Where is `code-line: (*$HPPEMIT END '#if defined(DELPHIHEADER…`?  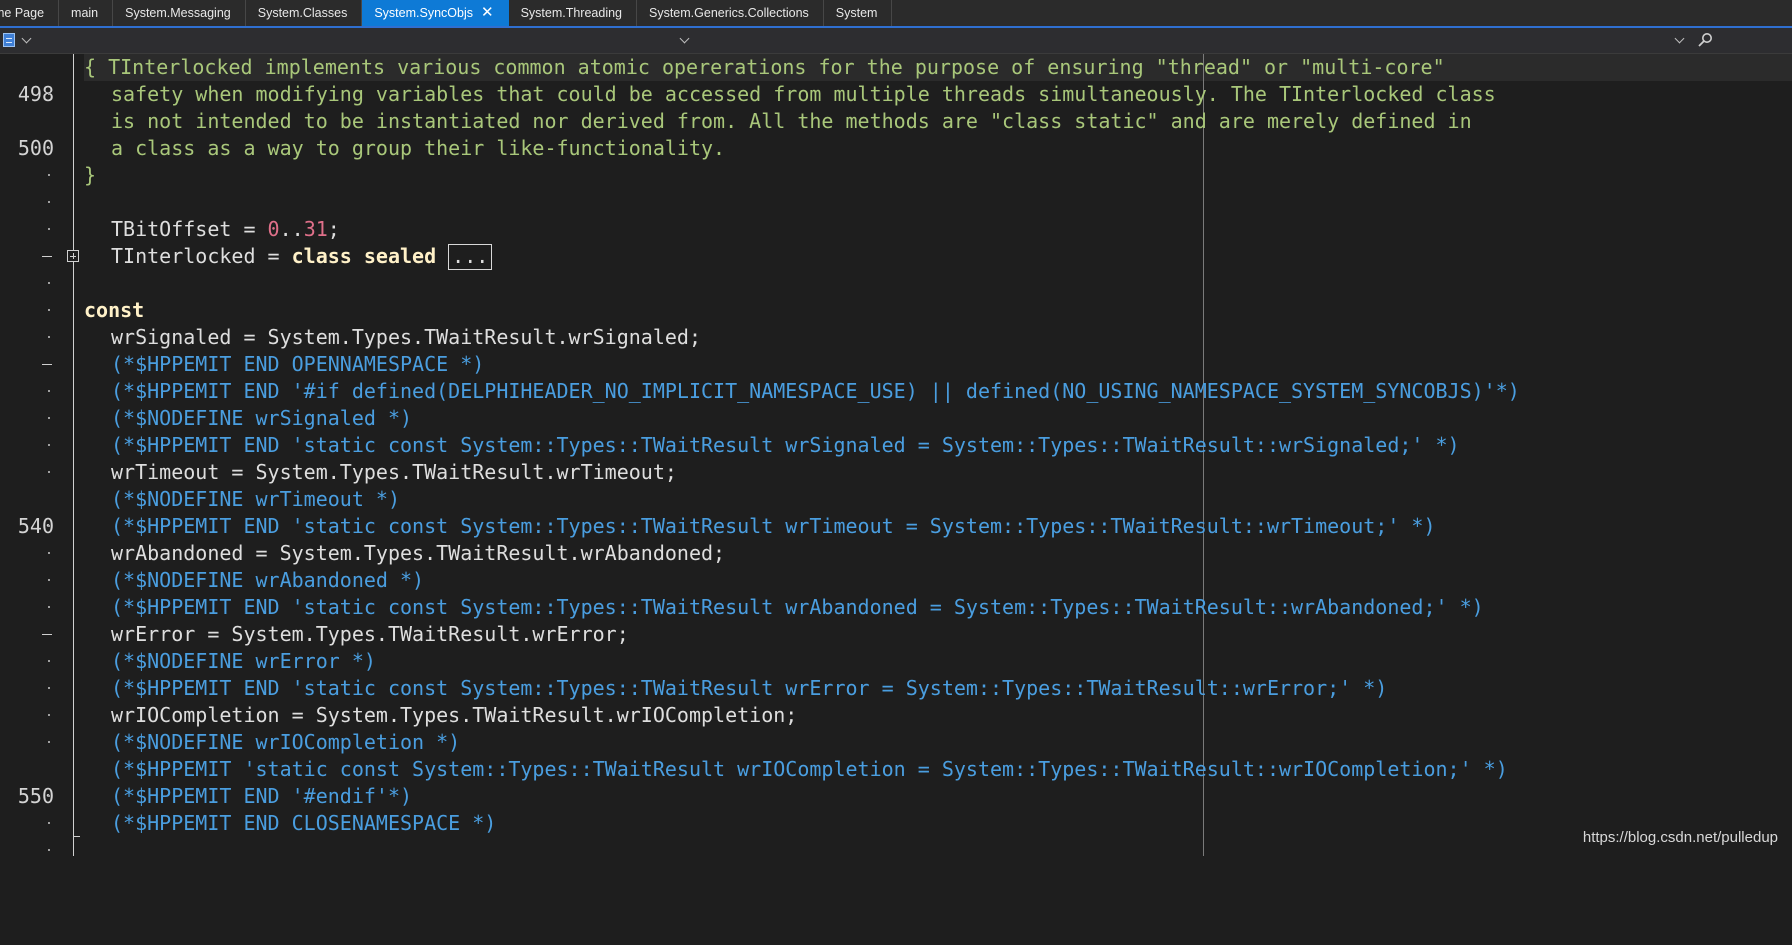
code-line: (*$HPPEMIT END '#if defined(DELPHIHEADER… is located at coordinates (896, 391).